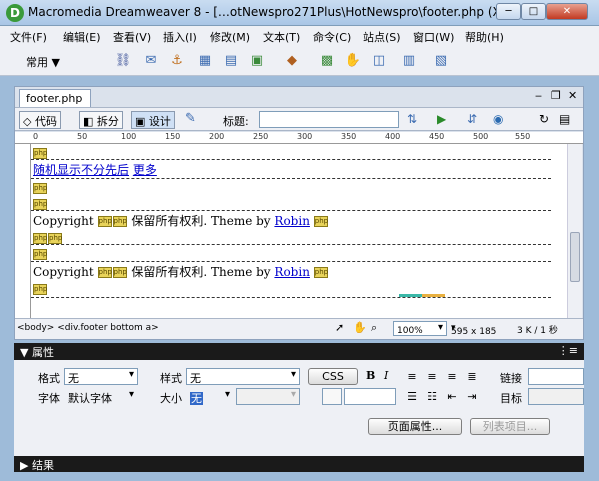  What do you see at coordinates (28, 37) in the screenshot?
I see `menu-file: 文件(F)` at bounding box center [28, 37].